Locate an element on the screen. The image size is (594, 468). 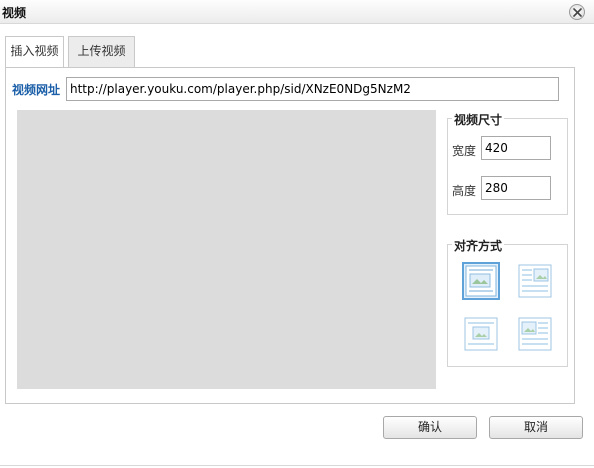
close-icon is located at coordinates (577, 12).